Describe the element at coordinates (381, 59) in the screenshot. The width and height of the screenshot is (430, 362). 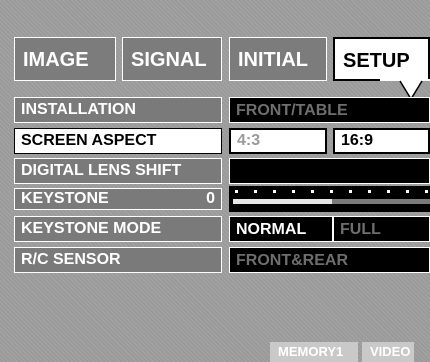
I see `tab-setup: SETUP` at that location.